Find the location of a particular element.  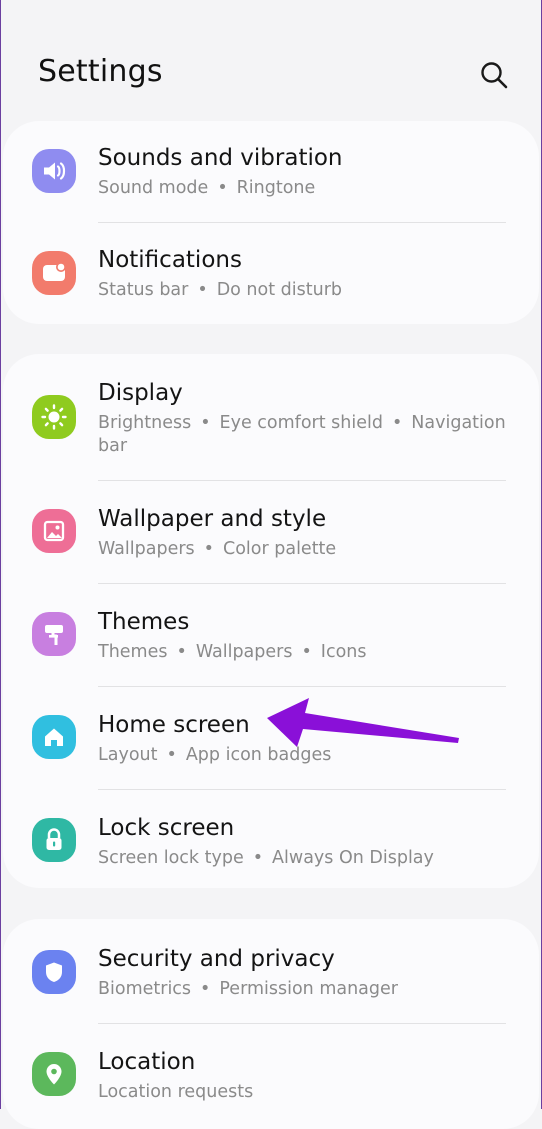

top-bar: Settings is located at coordinates (271, 60).